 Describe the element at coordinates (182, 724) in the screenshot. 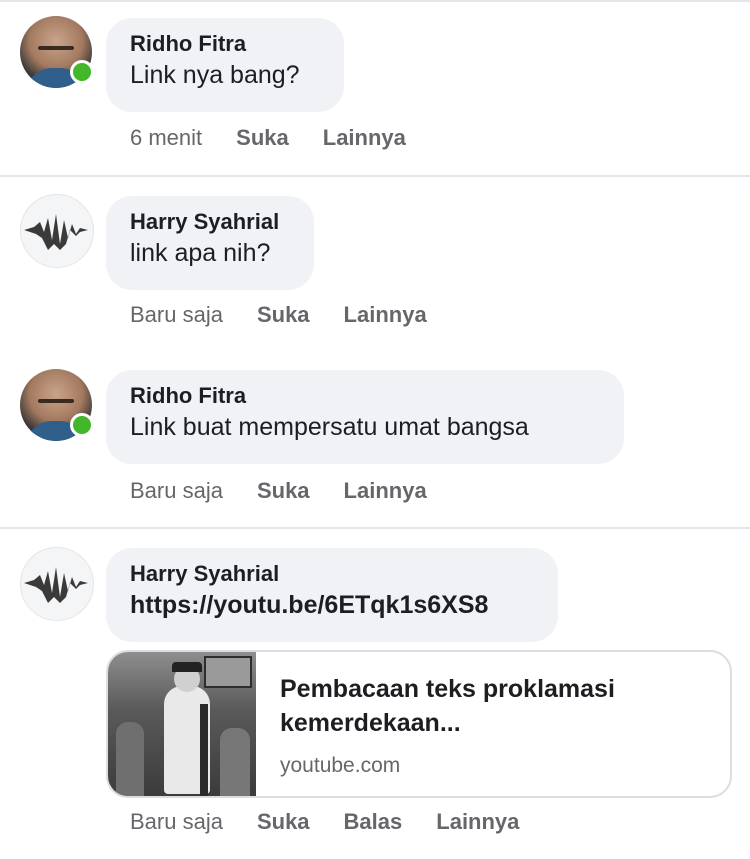

I see `video-thumbnail` at that location.